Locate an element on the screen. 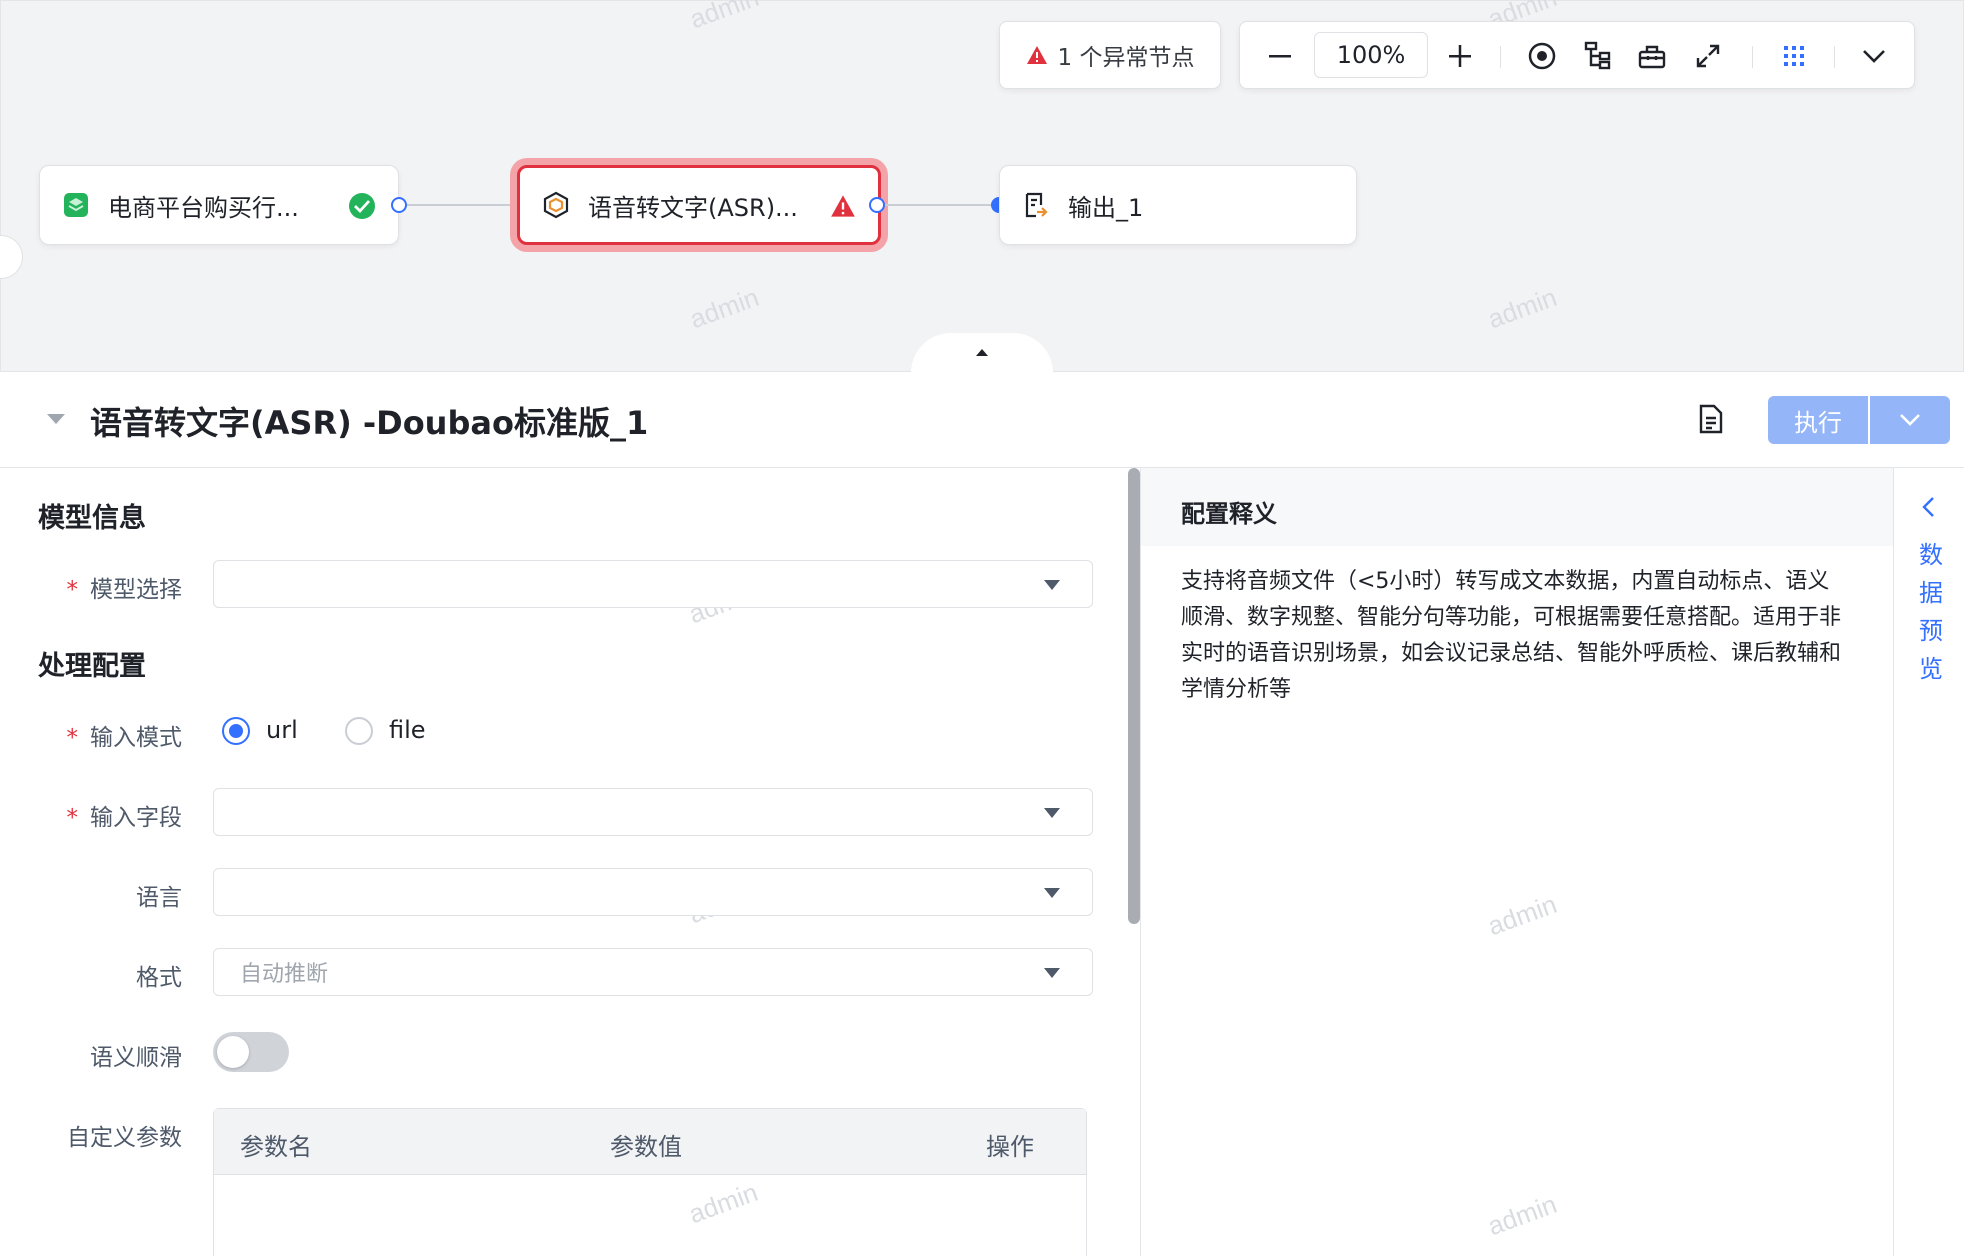 The image size is (1964, 1256). node-config-header: 语音转文字(ASR) -Doubao标准版_1 执行 is located at coordinates (982, 420).